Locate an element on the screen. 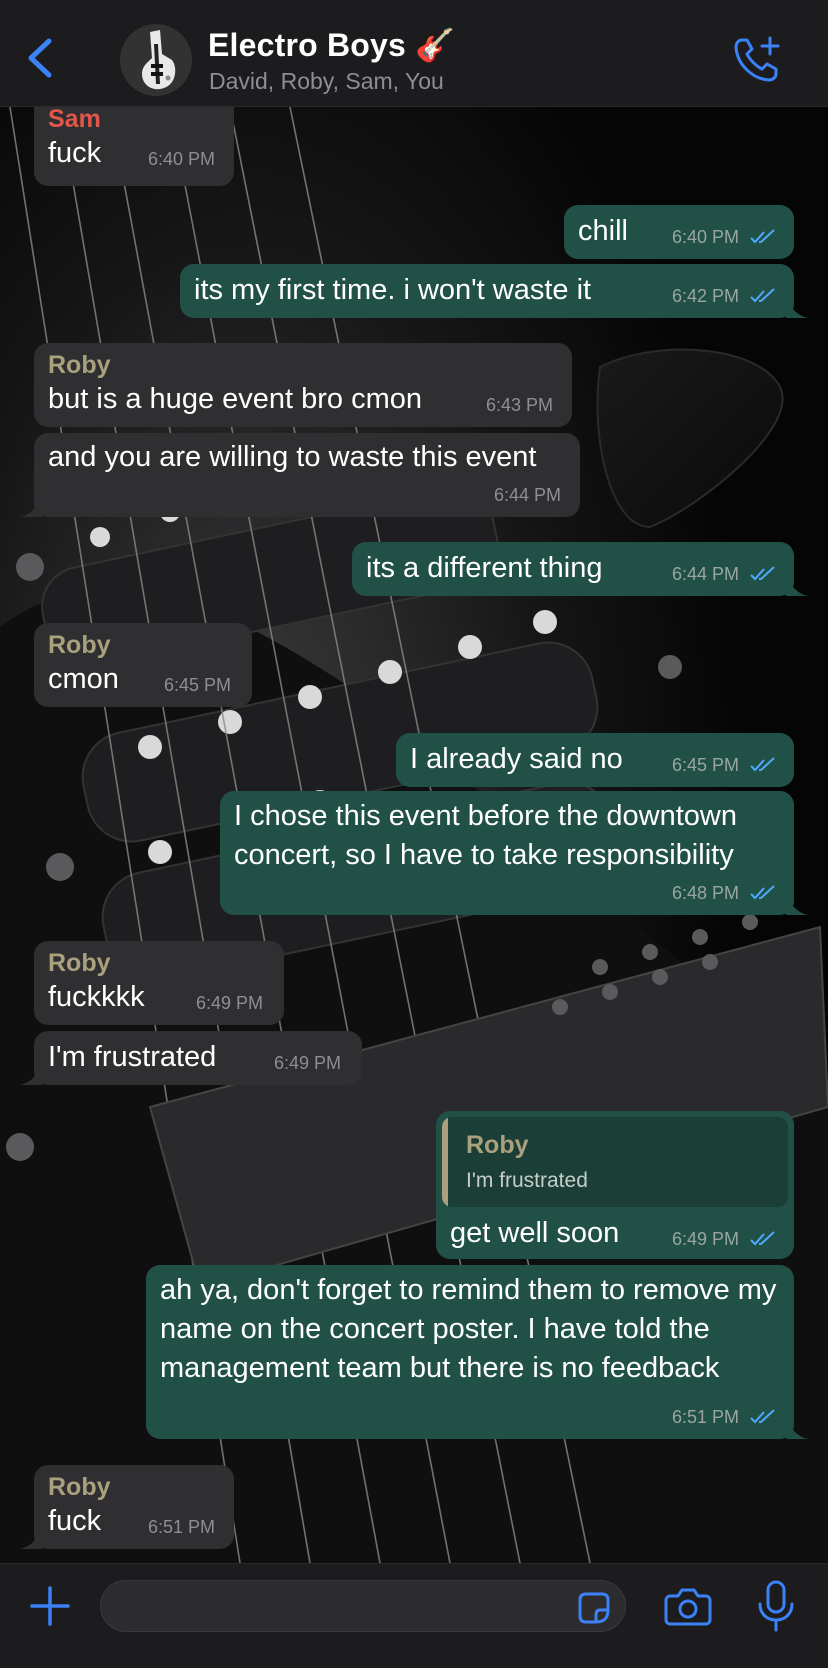 Image resolution: width=828 pixels, height=1668 pixels. message-text: I already said no is located at coordinates (516, 759).